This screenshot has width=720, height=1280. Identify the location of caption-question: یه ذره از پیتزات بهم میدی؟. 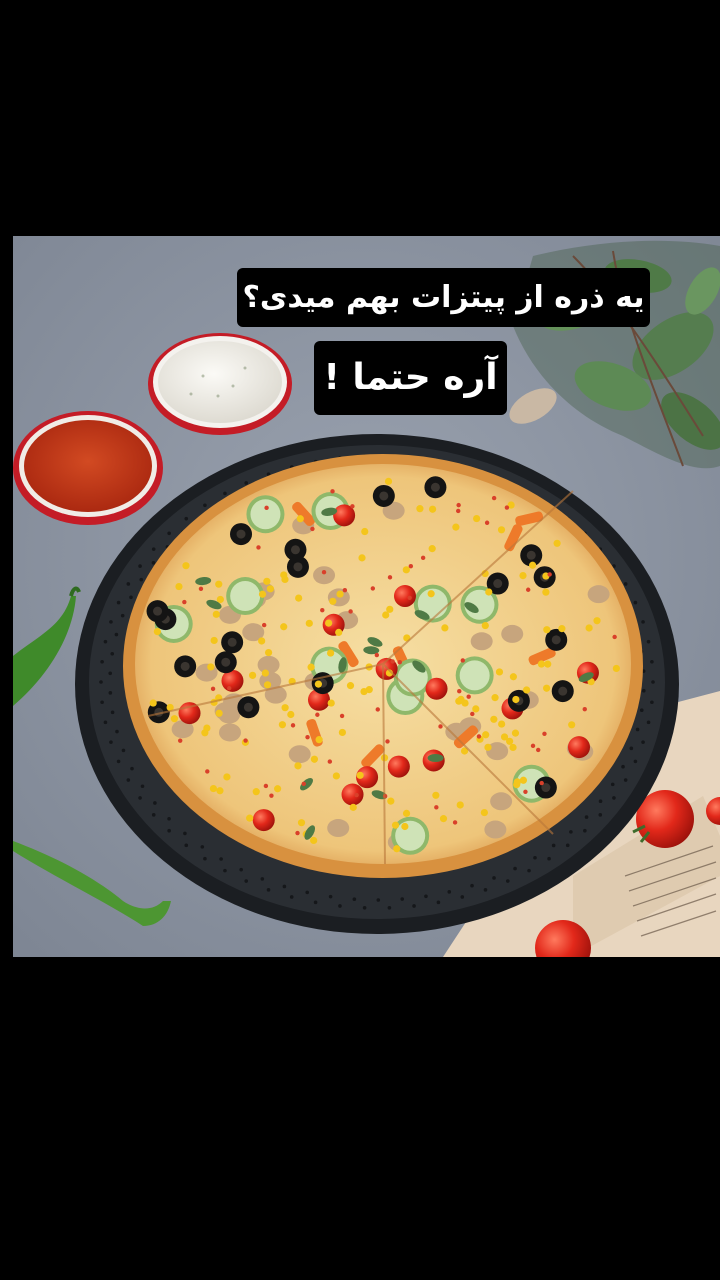
(443, 297).